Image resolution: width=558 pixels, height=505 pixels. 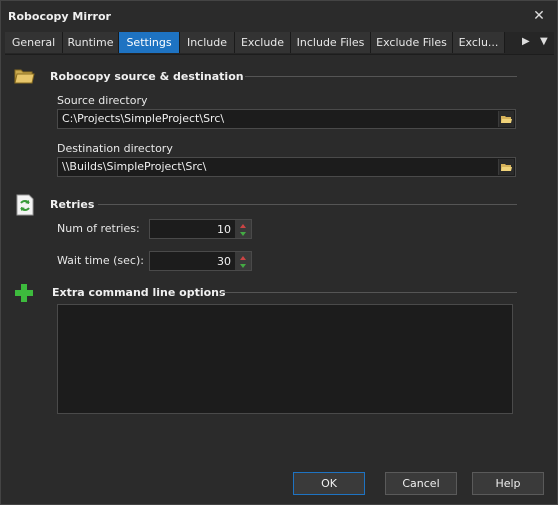 What do you see at coordinates (286, 167) in the screenshot?
I see `destination-directory-field: \\Builds\SimpleProject\Src\` at bounding box center [286, 167].